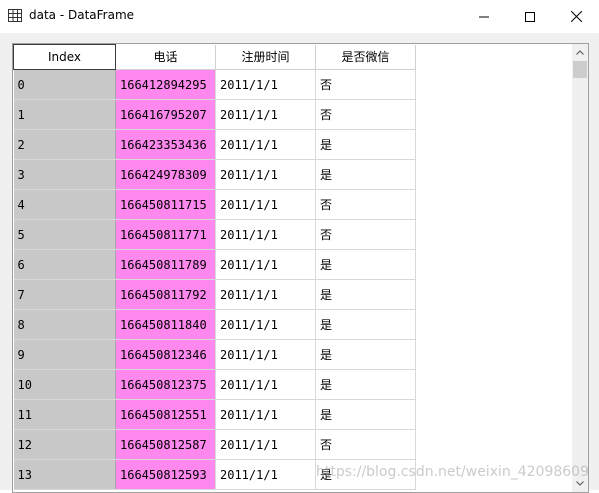  Describe the element at coordinates (265, 57) in the screenshot. I see `column-header-register-time: 注册时间` at that location.